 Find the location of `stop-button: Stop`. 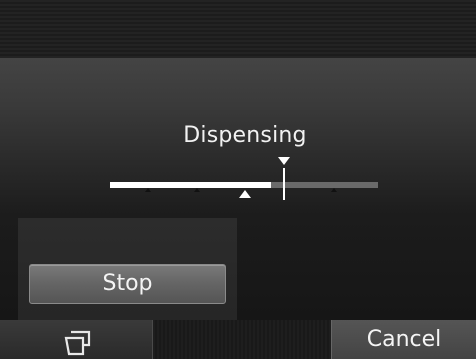

stop-button: Stop is located at coordinates (127, 284).